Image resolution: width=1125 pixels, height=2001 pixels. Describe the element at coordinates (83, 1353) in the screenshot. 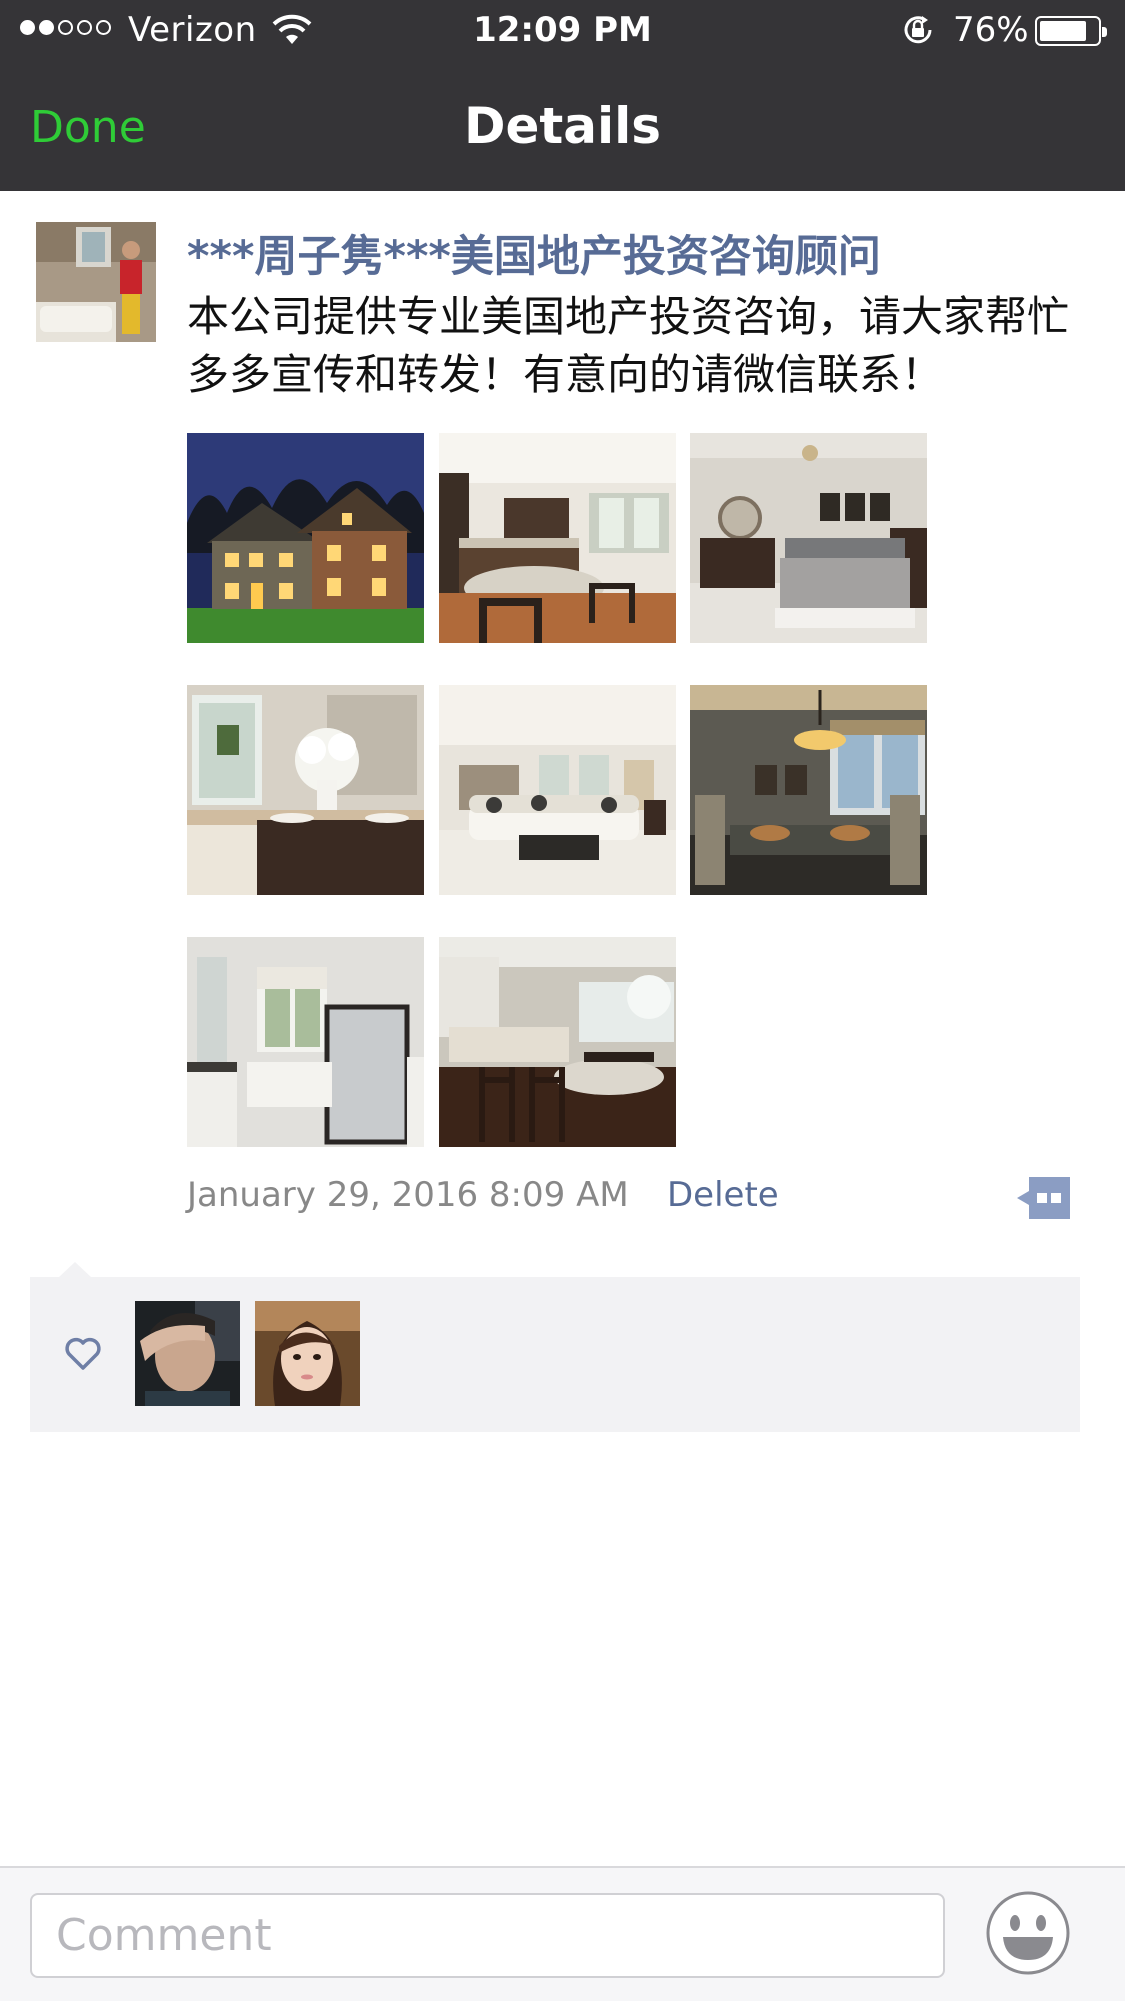

I see `heart-icon` at that location.